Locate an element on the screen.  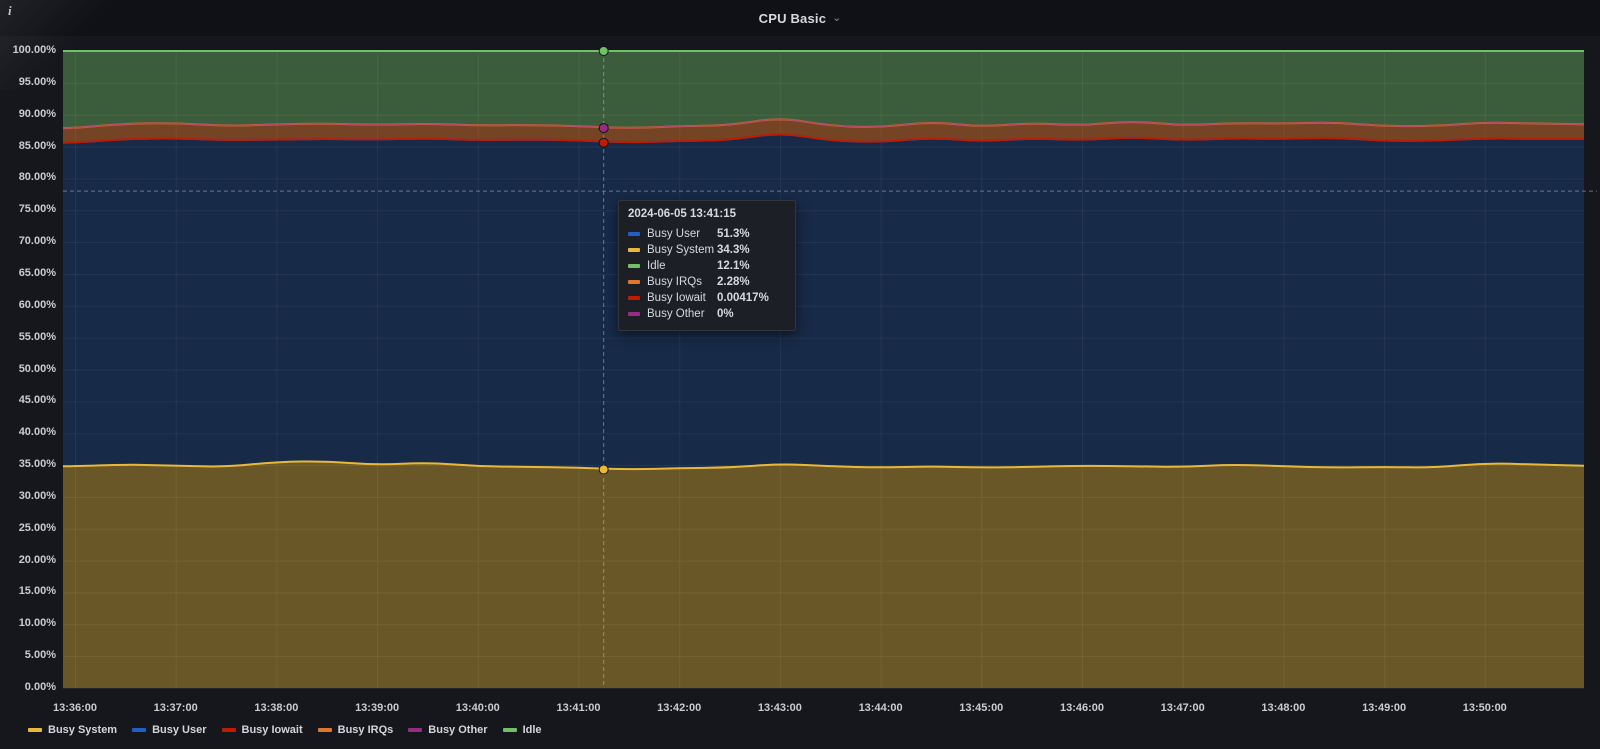
x-tick-label: 13:40:00 is located at coordinates (477, 708).